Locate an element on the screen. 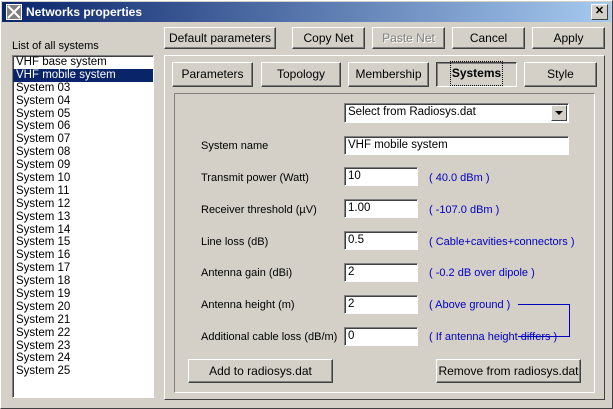 This screenshot has height=409, width=613. title-bar: Networks properties ✕ is located at coordinates (306, 12).